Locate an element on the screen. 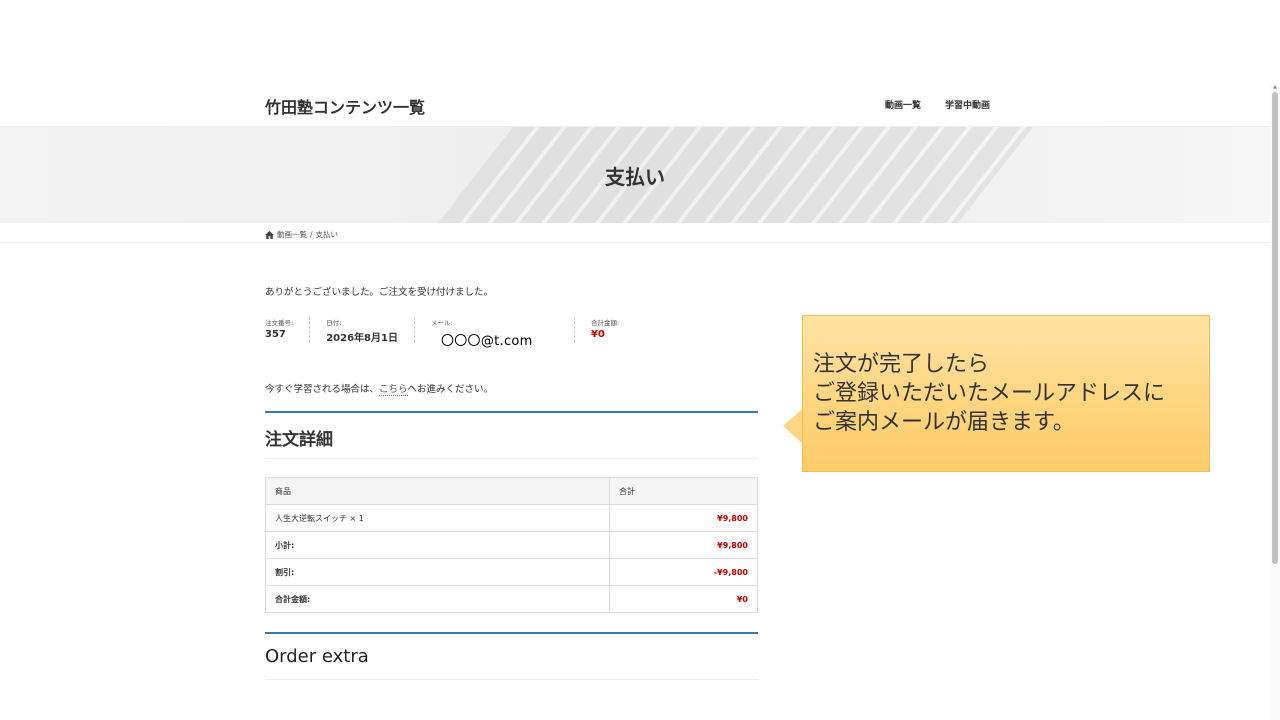  learn-now-link: こちら is located at coordinates (393, 390).